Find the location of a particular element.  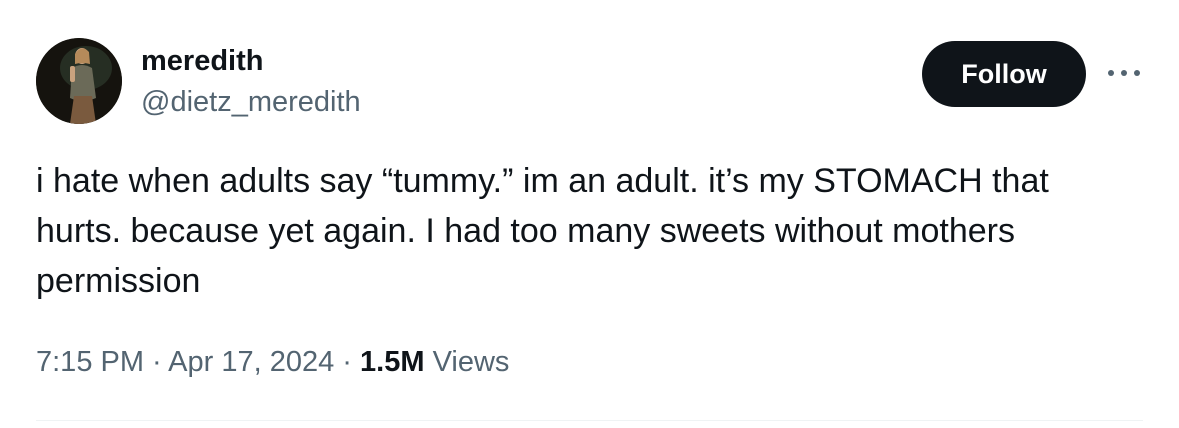

avatar is located at coordinates (79, 81).